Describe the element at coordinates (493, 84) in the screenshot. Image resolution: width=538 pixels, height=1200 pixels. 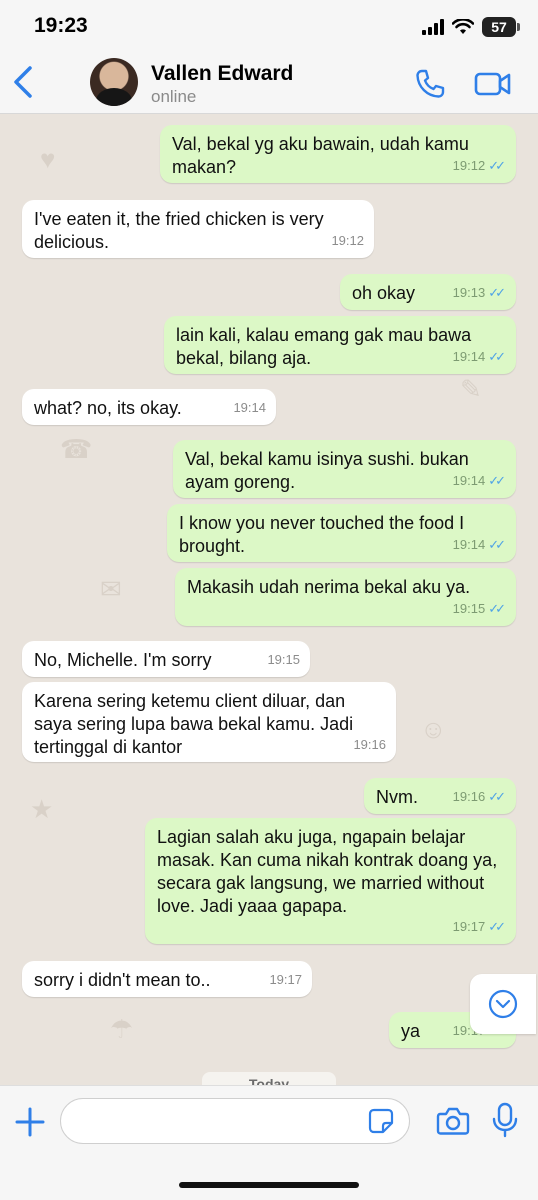
I see `video-call-icon` at that location.